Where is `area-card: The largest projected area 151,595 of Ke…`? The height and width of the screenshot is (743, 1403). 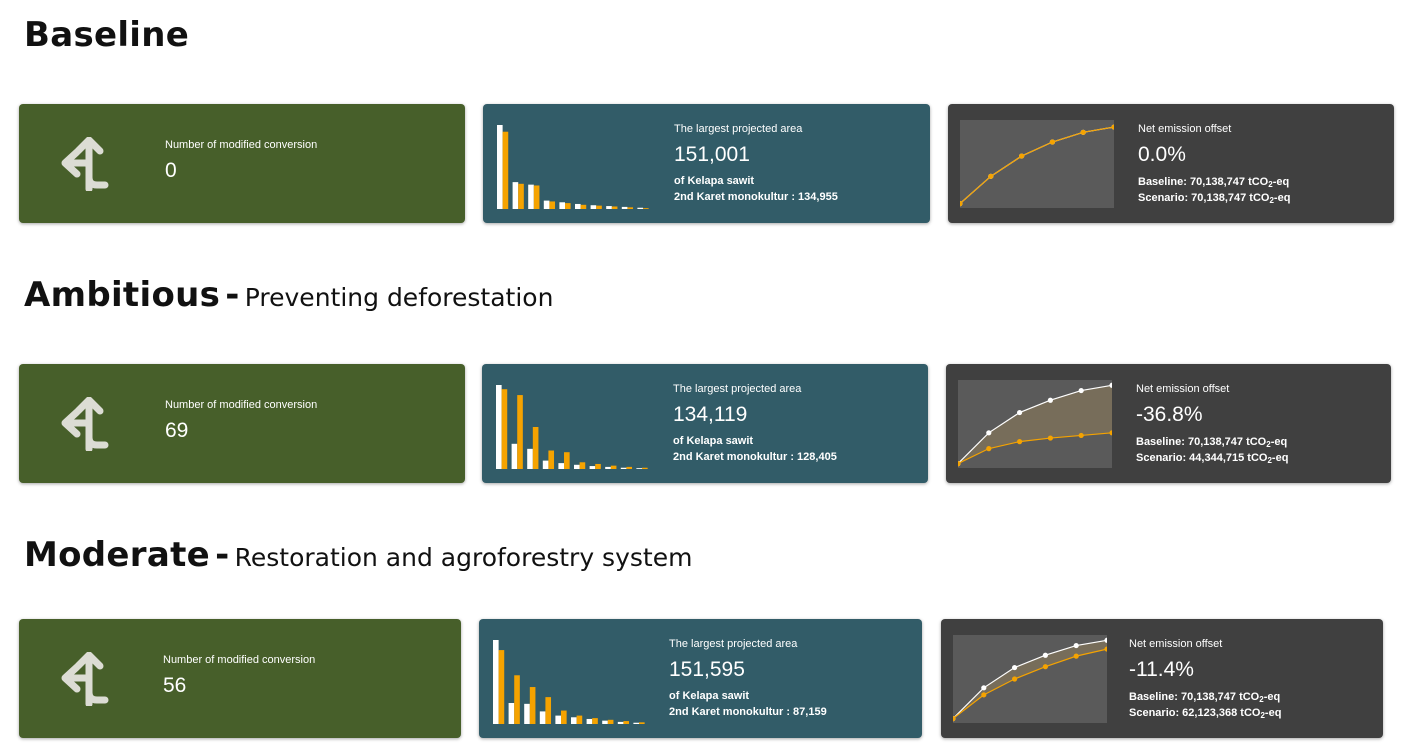
area-card: The largest projected area 151,595 of Ke… is located at coordinates (700, 678).